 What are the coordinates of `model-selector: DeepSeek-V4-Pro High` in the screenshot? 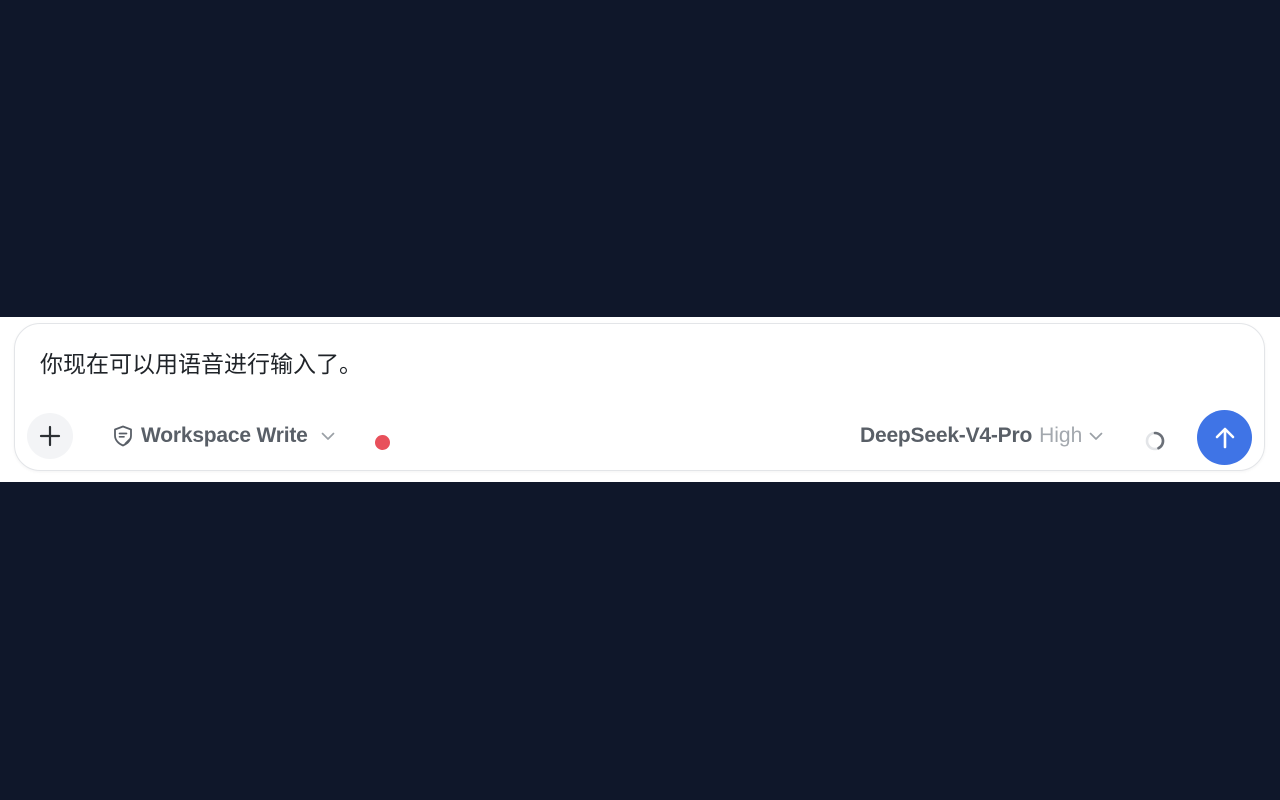 It's located at (982, 436).